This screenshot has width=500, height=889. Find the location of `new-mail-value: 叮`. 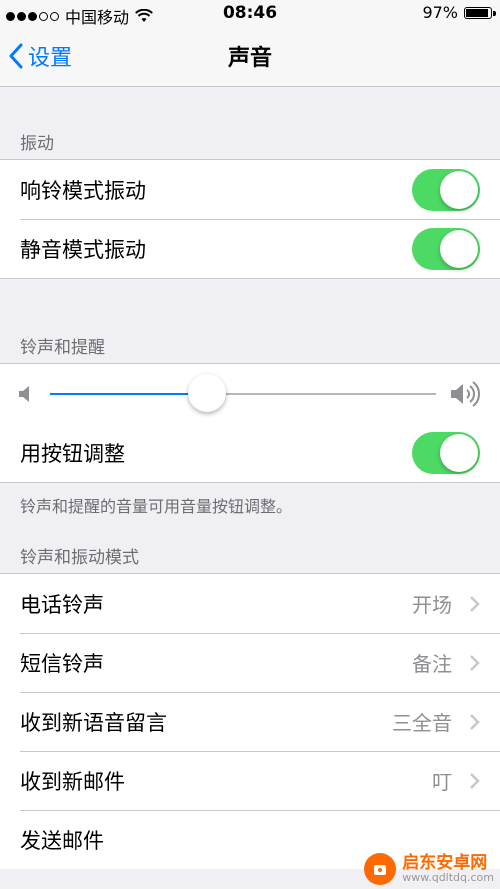

new-mail-value: 叮 is located at coordinates (442, 782).